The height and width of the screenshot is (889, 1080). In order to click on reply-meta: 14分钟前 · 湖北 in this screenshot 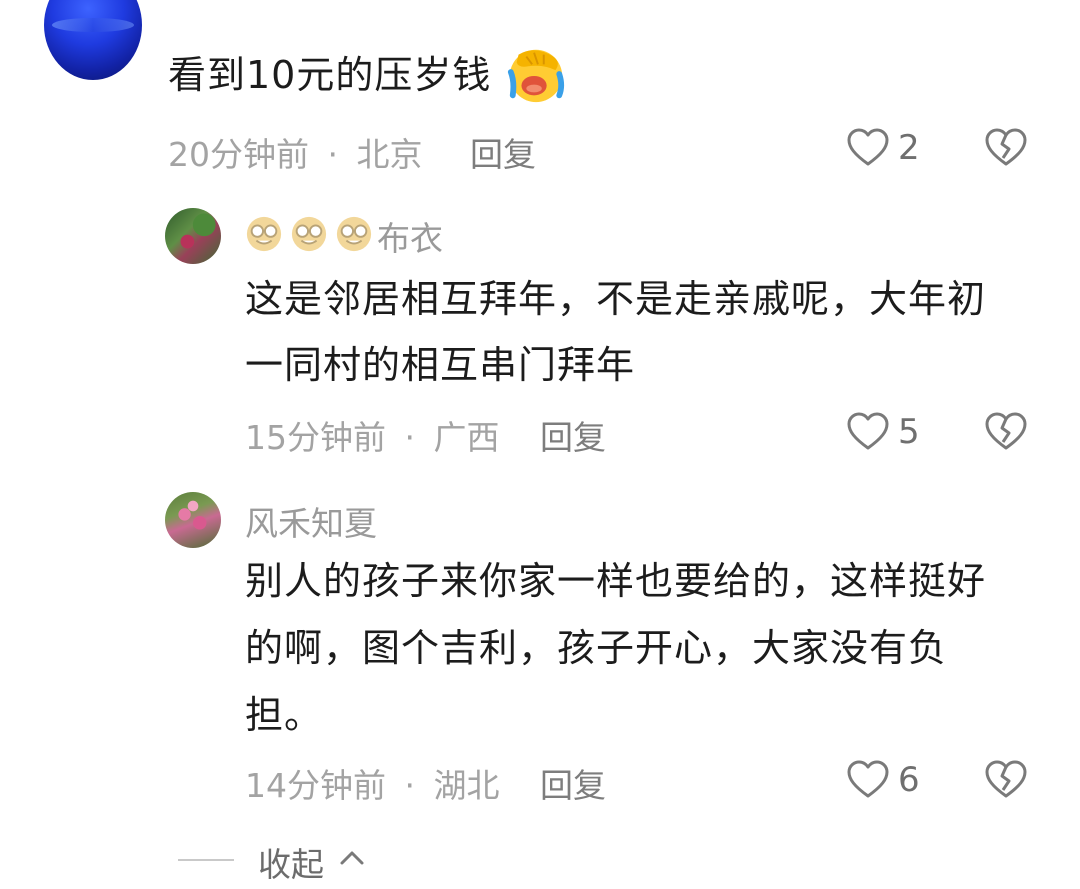, I will do `click(372, 783)`.